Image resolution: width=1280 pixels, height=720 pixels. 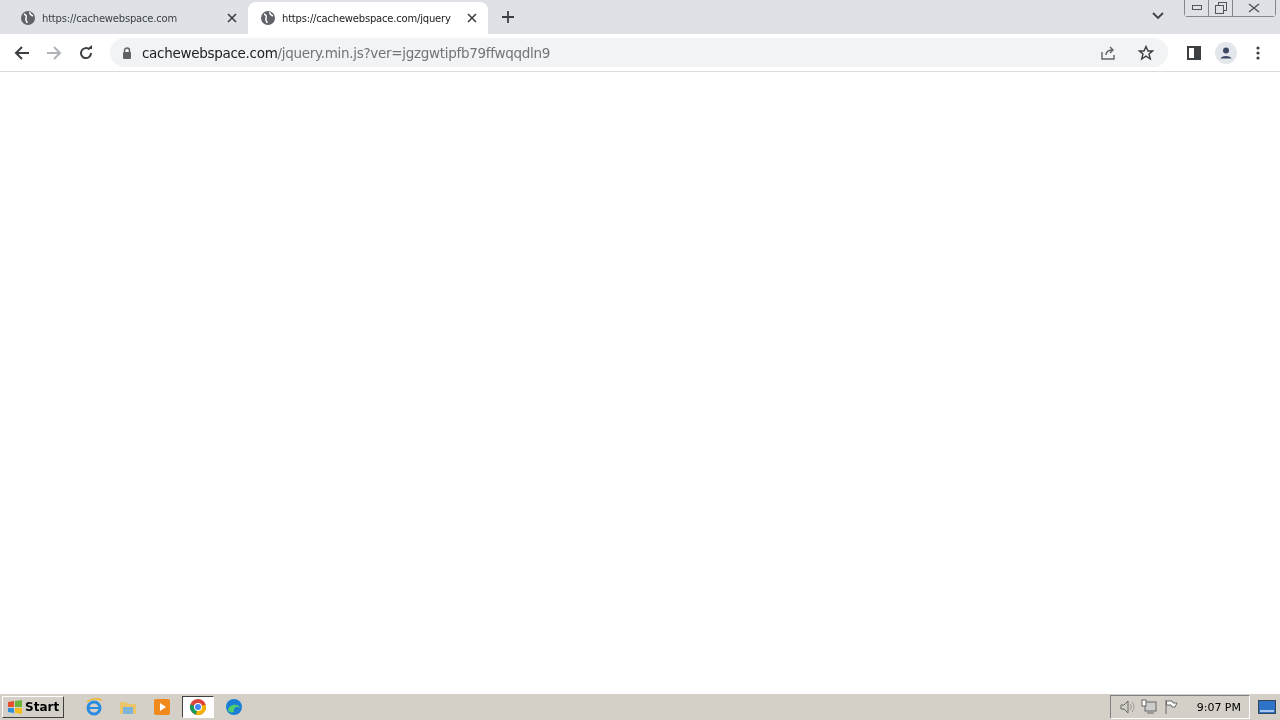 I want to click on clock-time: 9:07 PM, so click(x=1218, y=707).